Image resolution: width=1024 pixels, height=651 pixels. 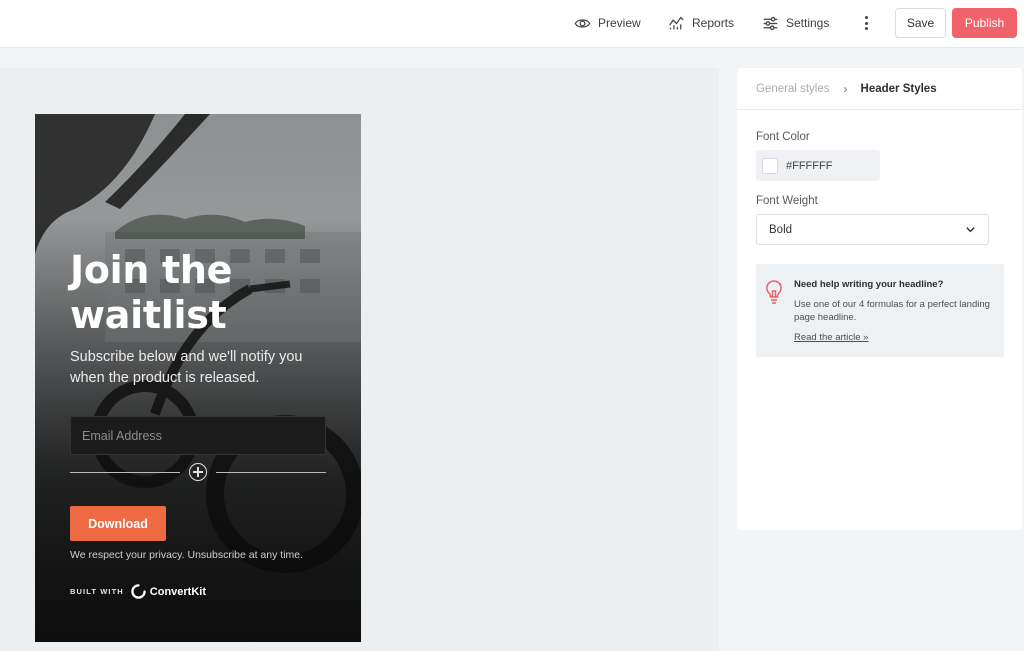 What do you see at coordinates (97, 591) in the screenshot?
I see `built-with-label: BUILT WITH` at bounding box center [97, 591].